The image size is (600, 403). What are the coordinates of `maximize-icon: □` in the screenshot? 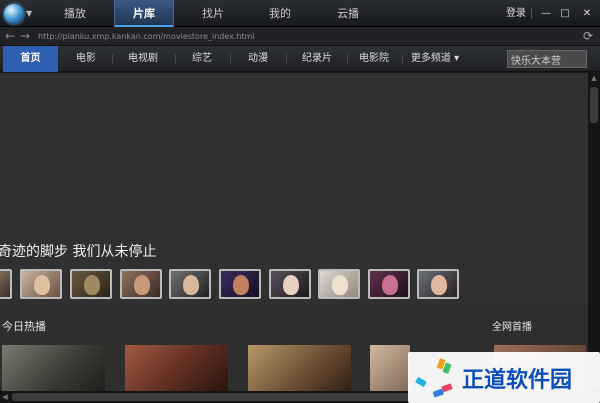 It's located at (565, 13).